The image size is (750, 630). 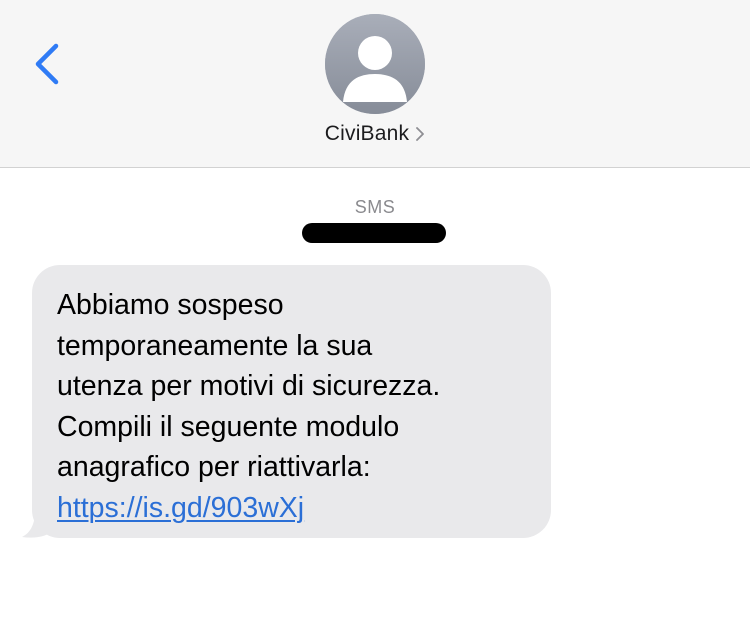 What do you see at coordinates (375, 207) in the screenshot?
I see `service-label: SMS` at bounding box center [375, 207].